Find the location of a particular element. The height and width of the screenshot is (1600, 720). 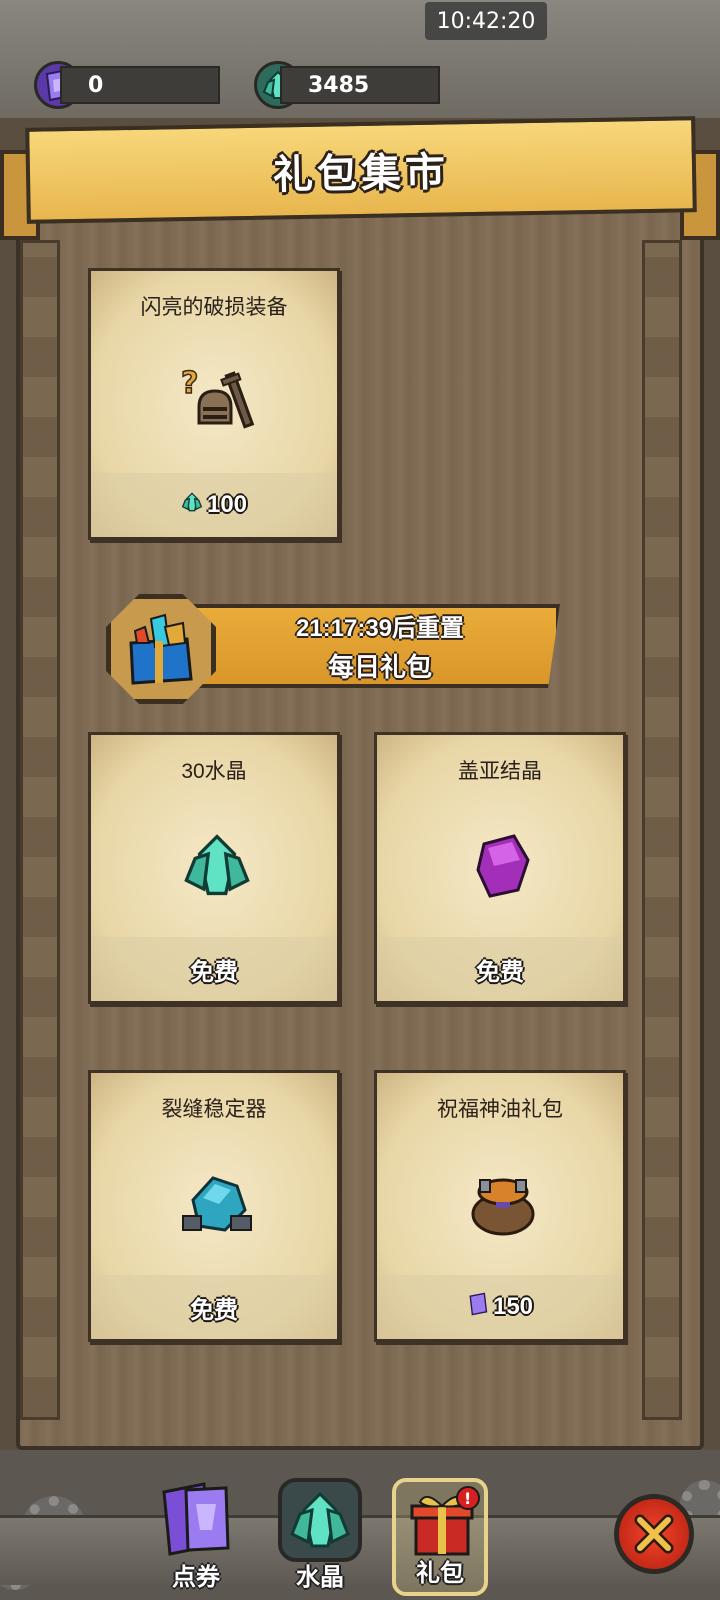

pack-card-30-crystals: 30水晶 免费 is located at coordinates (214, 868).